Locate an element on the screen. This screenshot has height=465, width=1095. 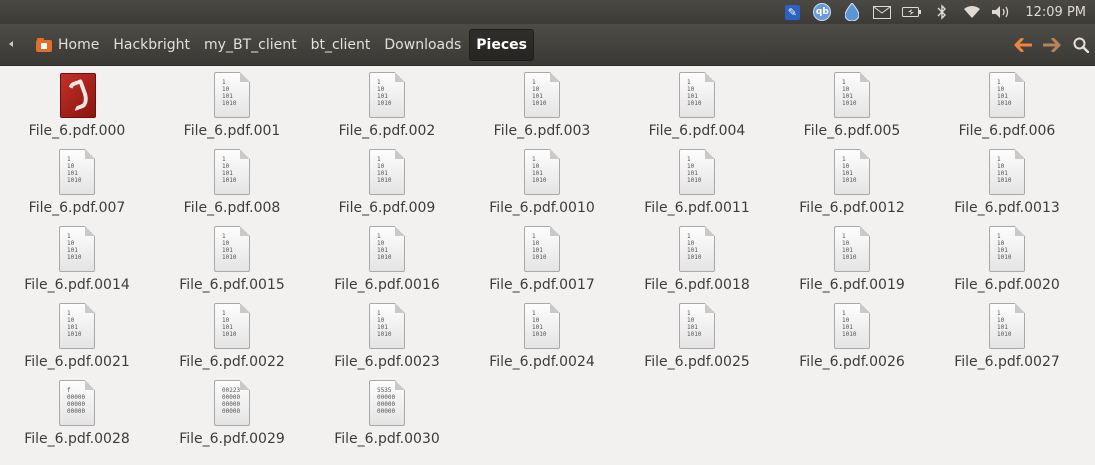
file-name: File_6.pdf.0015 is located at coordinates (232, 285).